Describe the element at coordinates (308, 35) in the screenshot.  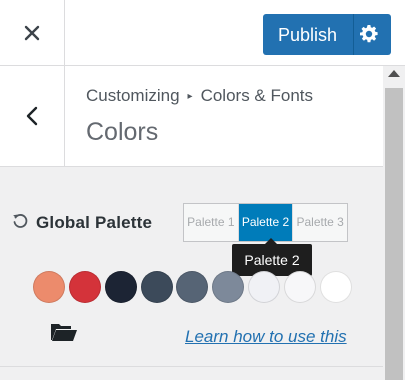
I see `publish-label: Publish` at that location.